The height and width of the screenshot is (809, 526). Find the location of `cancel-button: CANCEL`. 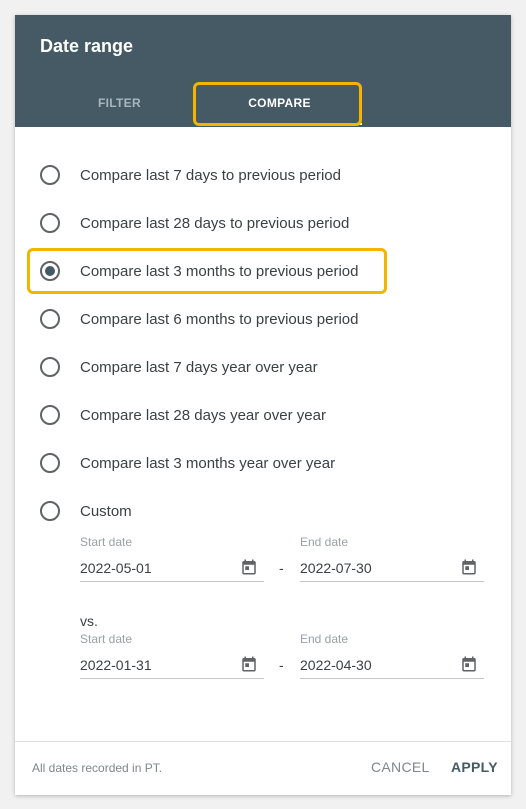

cancel-button: CANCEL is located at coordinates (400, 767).